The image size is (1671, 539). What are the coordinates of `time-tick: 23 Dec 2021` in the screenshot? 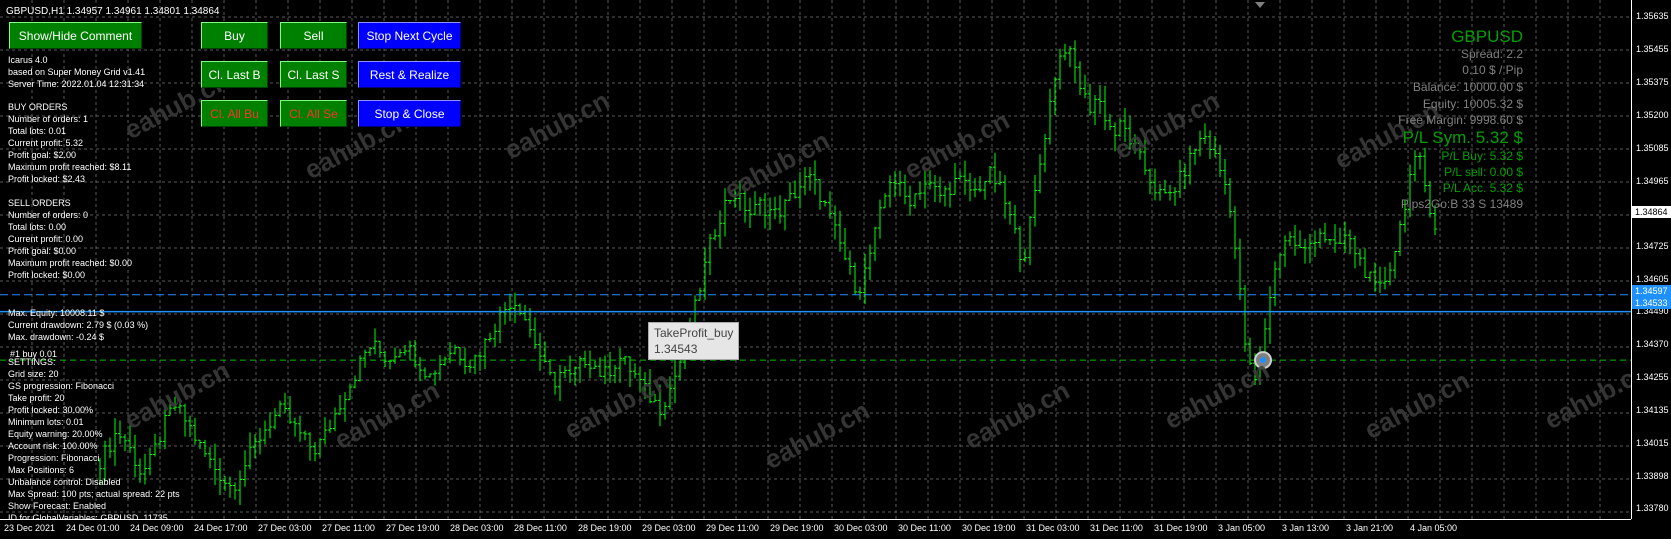 It's located at (30, 528).